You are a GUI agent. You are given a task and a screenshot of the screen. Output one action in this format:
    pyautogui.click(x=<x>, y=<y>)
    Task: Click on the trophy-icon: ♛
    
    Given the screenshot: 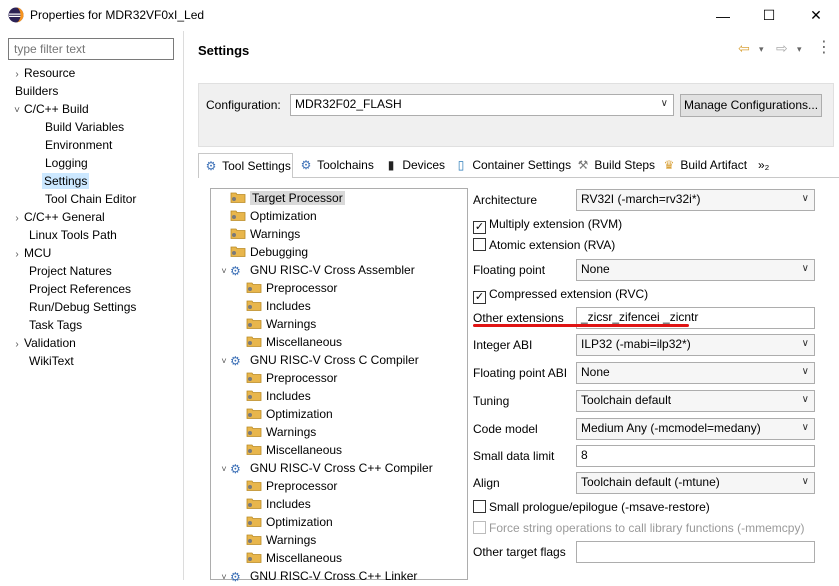 What is the action you would take?
    pyautogui.click(x=669, y=165)
    